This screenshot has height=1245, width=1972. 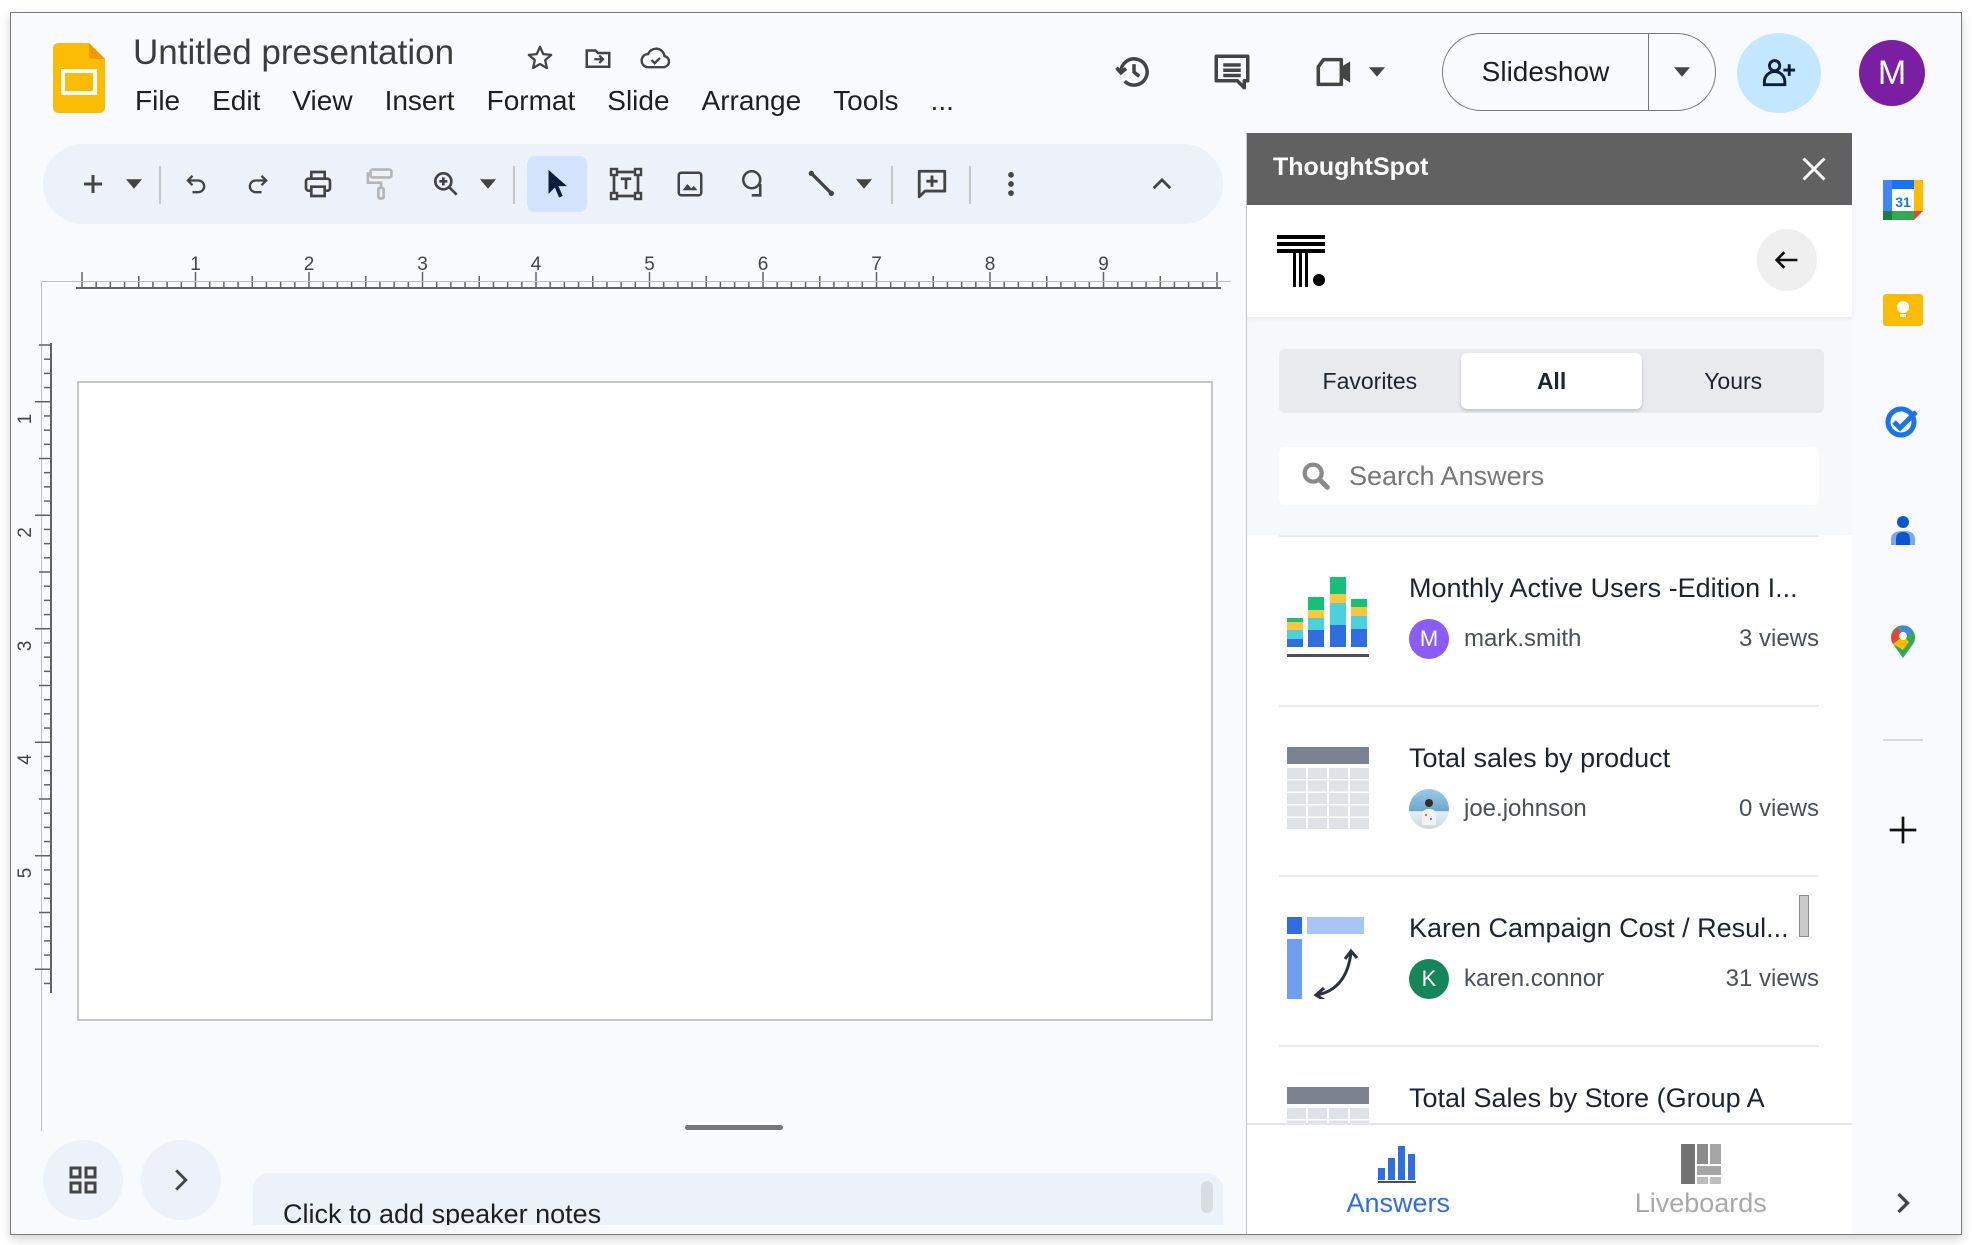 I want to click on list-scrollbar, so click(x=1804, y=916).